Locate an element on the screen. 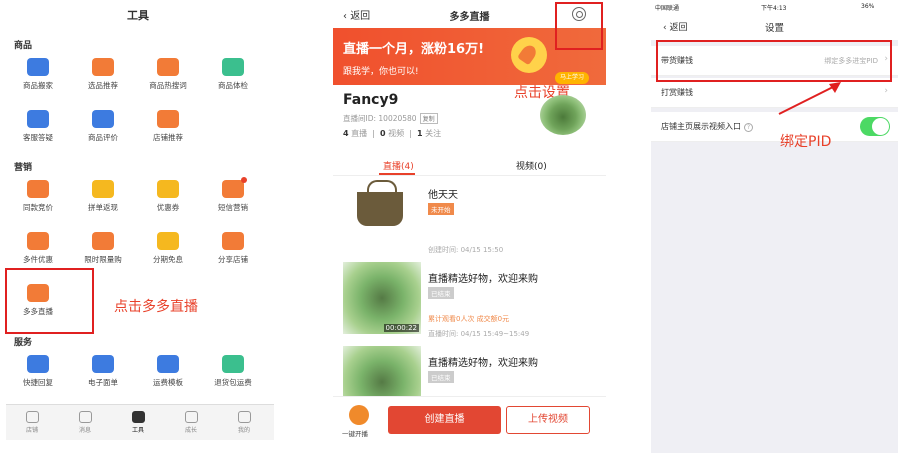 The image size is (920, 453). tab-profile-tab: 我的 is located at coordinates (244, 422).